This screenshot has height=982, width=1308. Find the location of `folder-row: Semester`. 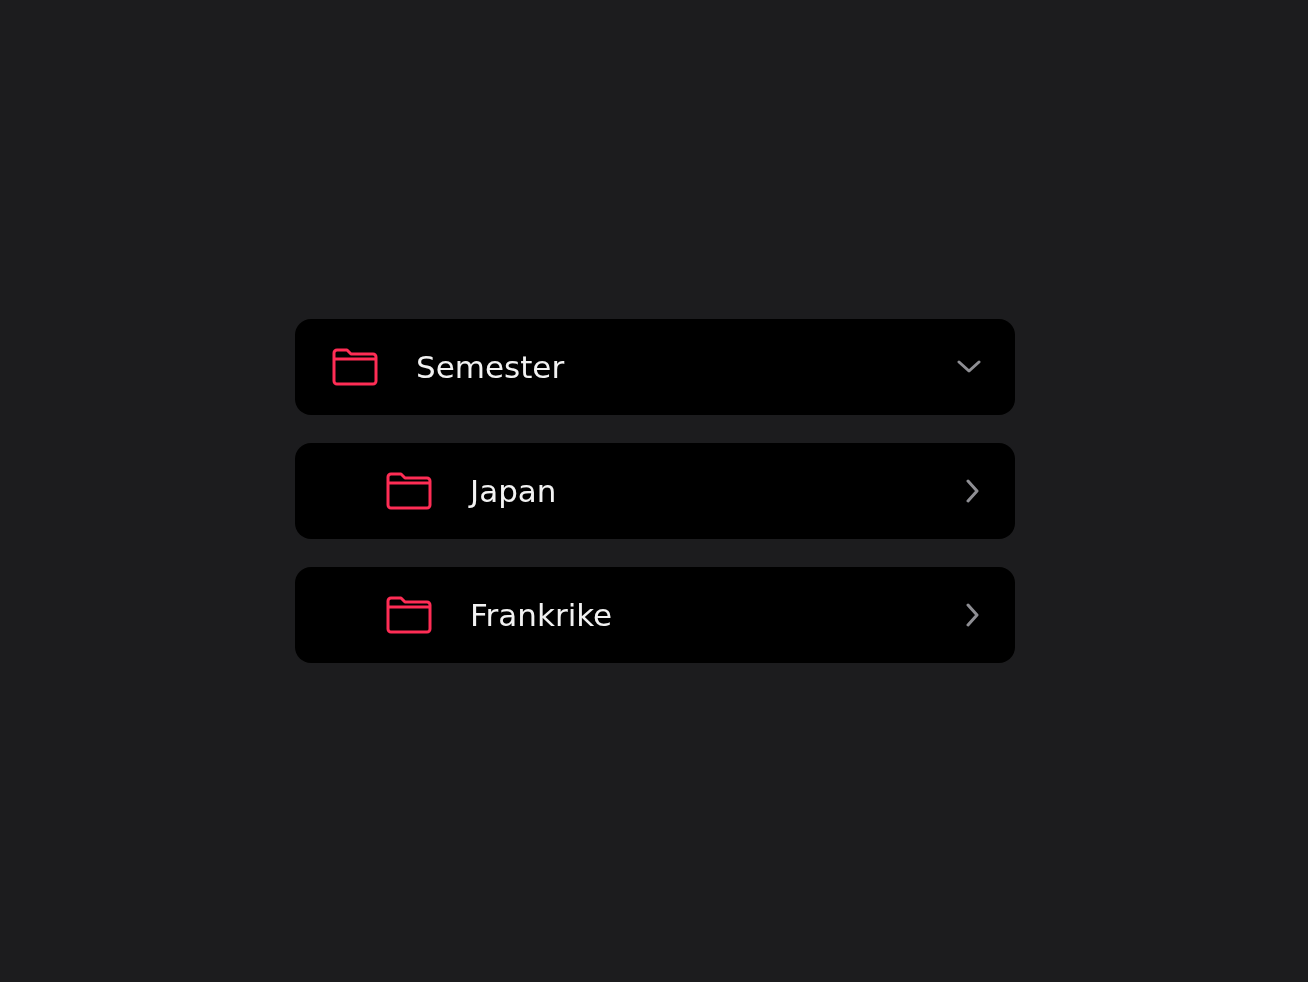

folder-row: Semester is located at coordinates (655, 367).